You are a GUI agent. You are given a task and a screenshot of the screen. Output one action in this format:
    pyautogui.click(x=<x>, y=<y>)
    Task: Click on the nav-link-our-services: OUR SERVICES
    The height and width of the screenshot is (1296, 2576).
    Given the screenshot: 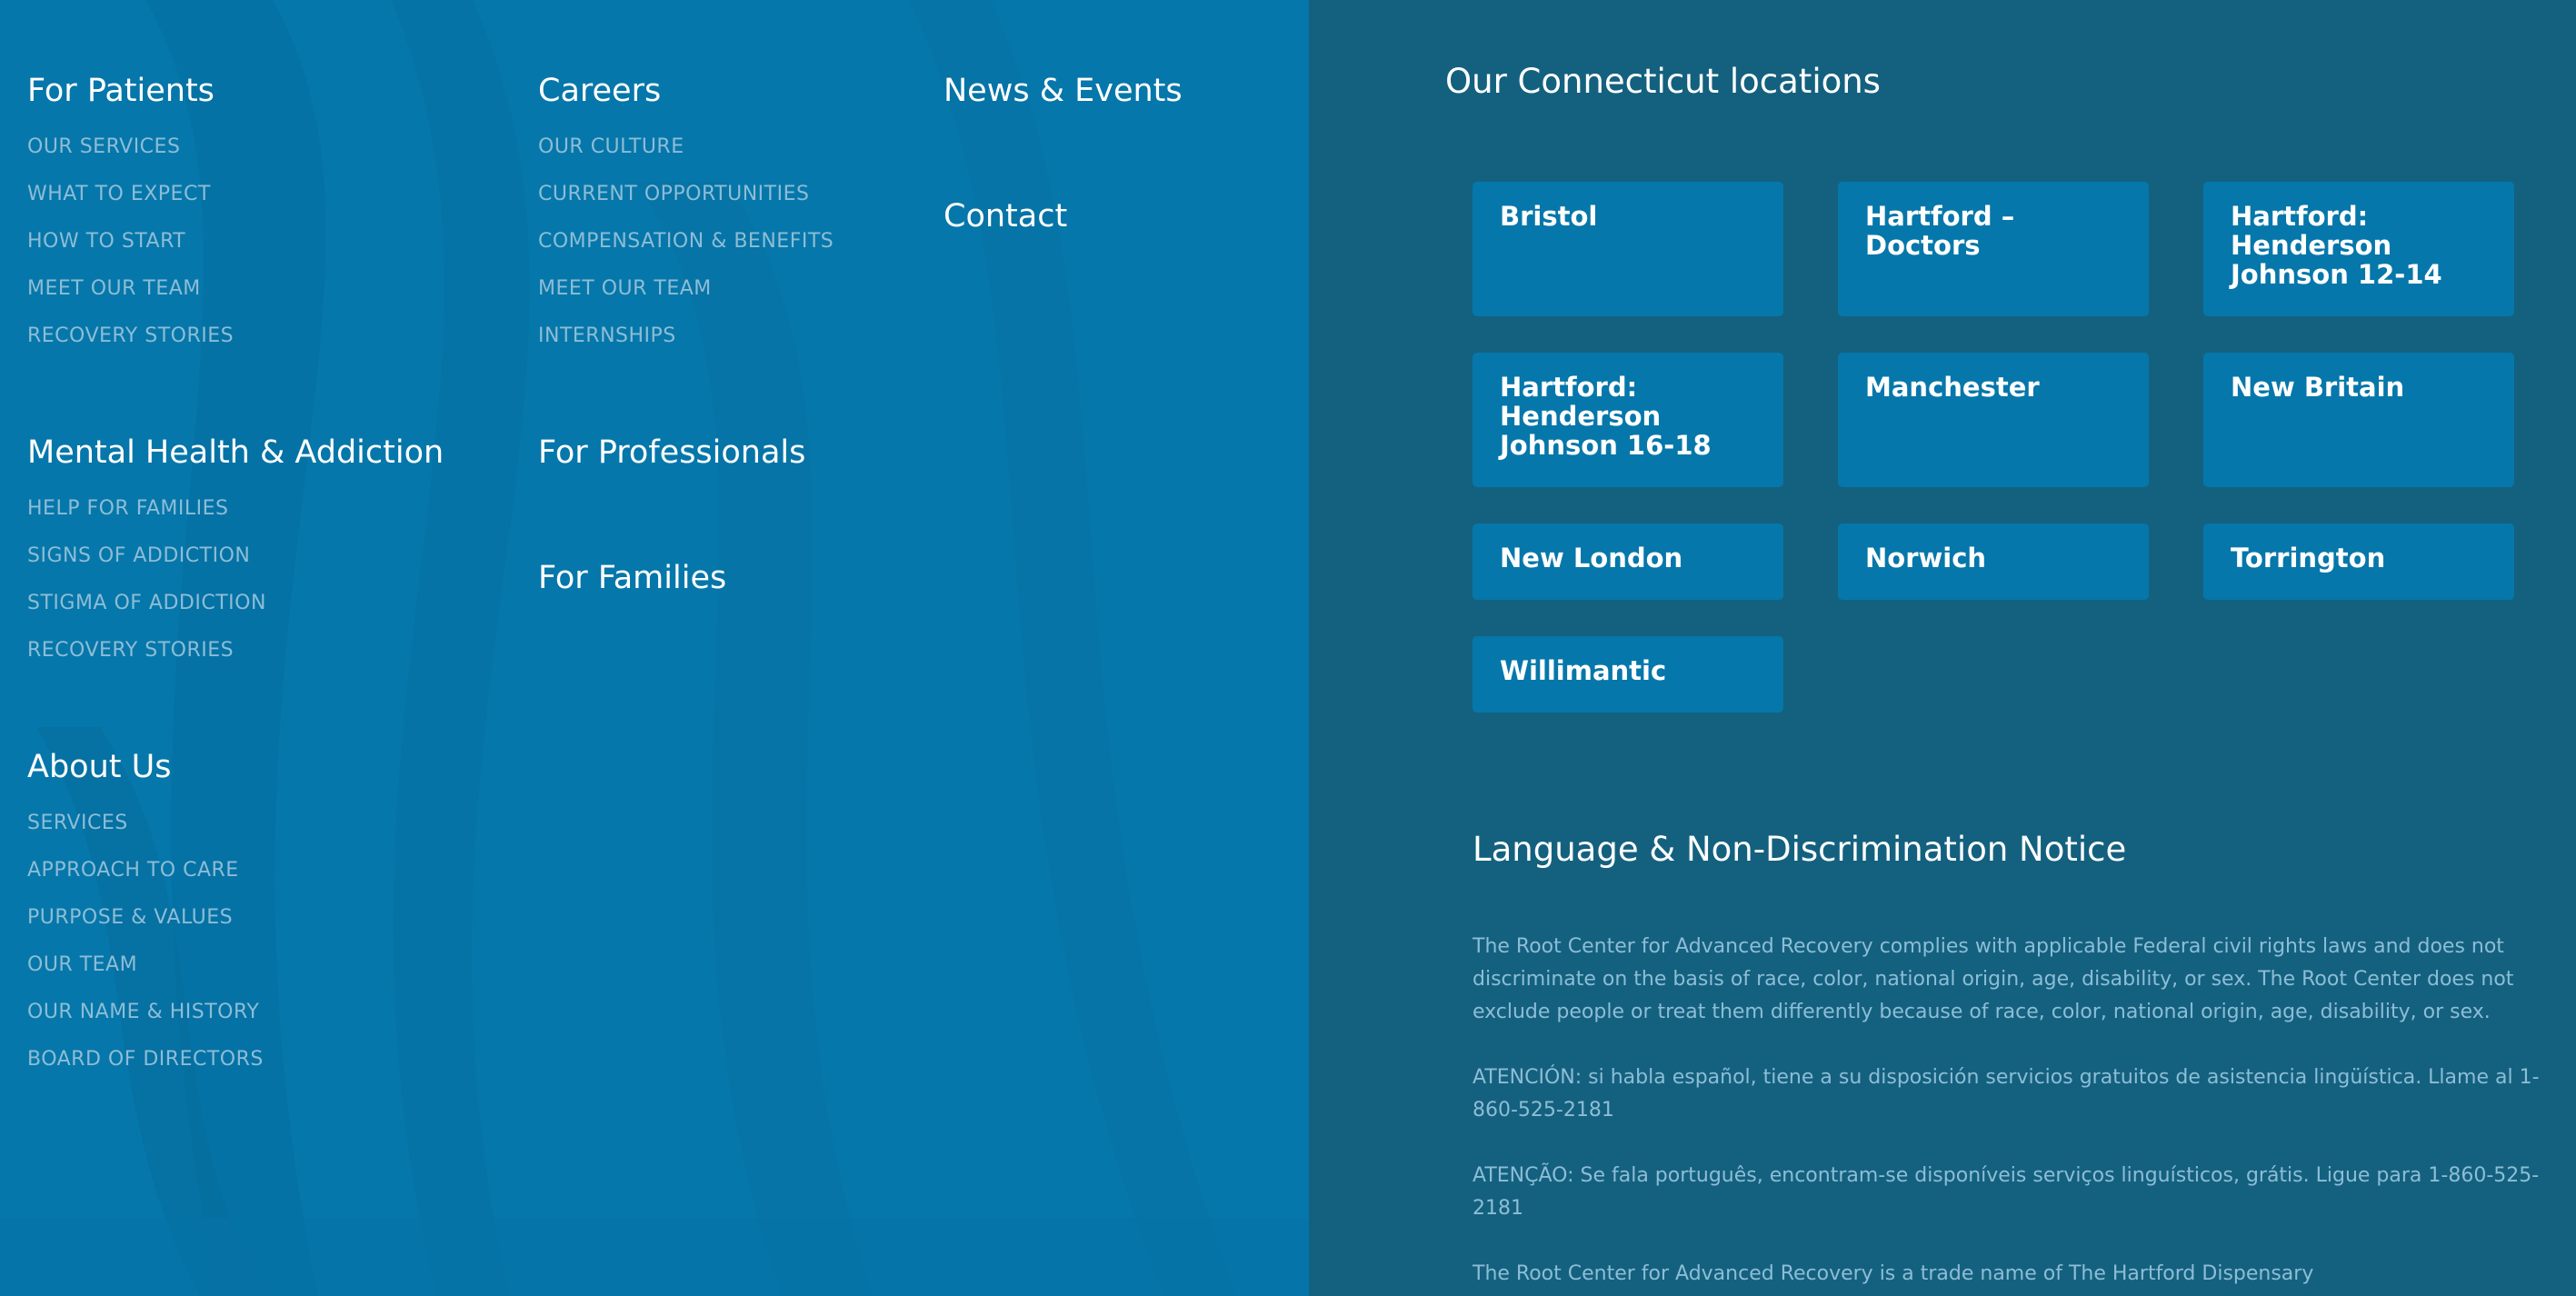 What is the action you would take?
    pyautogui.click(x=130, y=147)
    